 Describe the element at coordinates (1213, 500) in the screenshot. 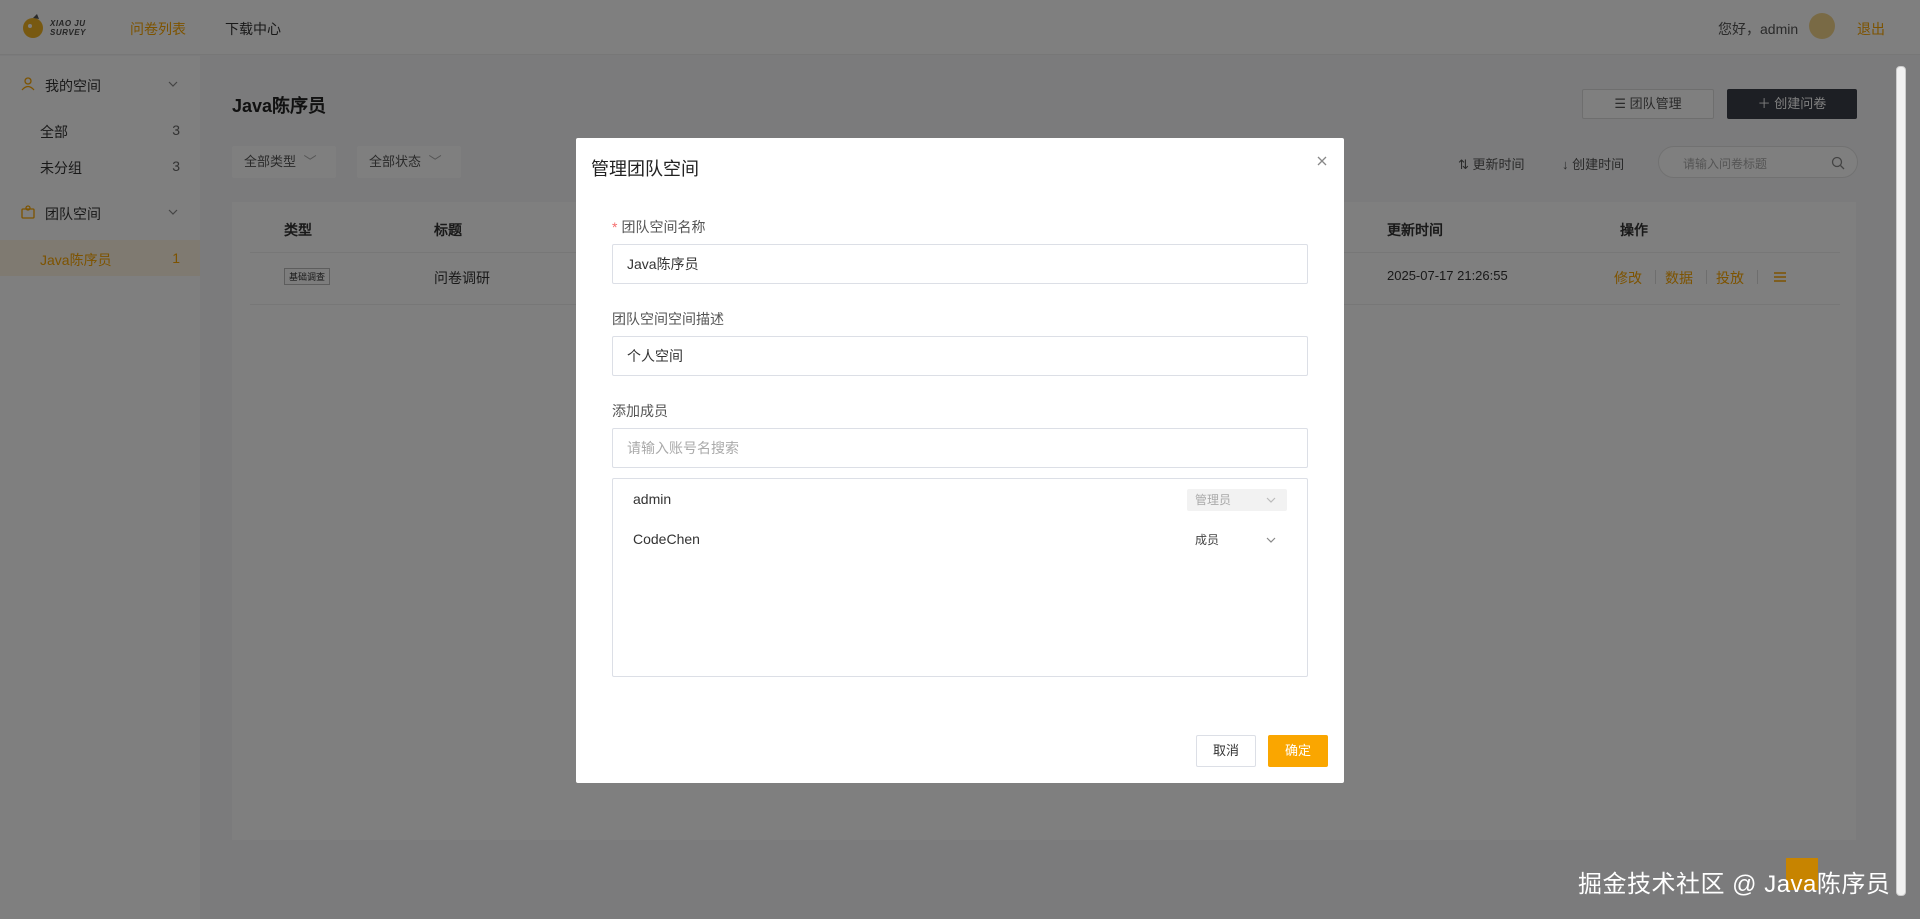

I see `member-role-value: 管理员` at that location.